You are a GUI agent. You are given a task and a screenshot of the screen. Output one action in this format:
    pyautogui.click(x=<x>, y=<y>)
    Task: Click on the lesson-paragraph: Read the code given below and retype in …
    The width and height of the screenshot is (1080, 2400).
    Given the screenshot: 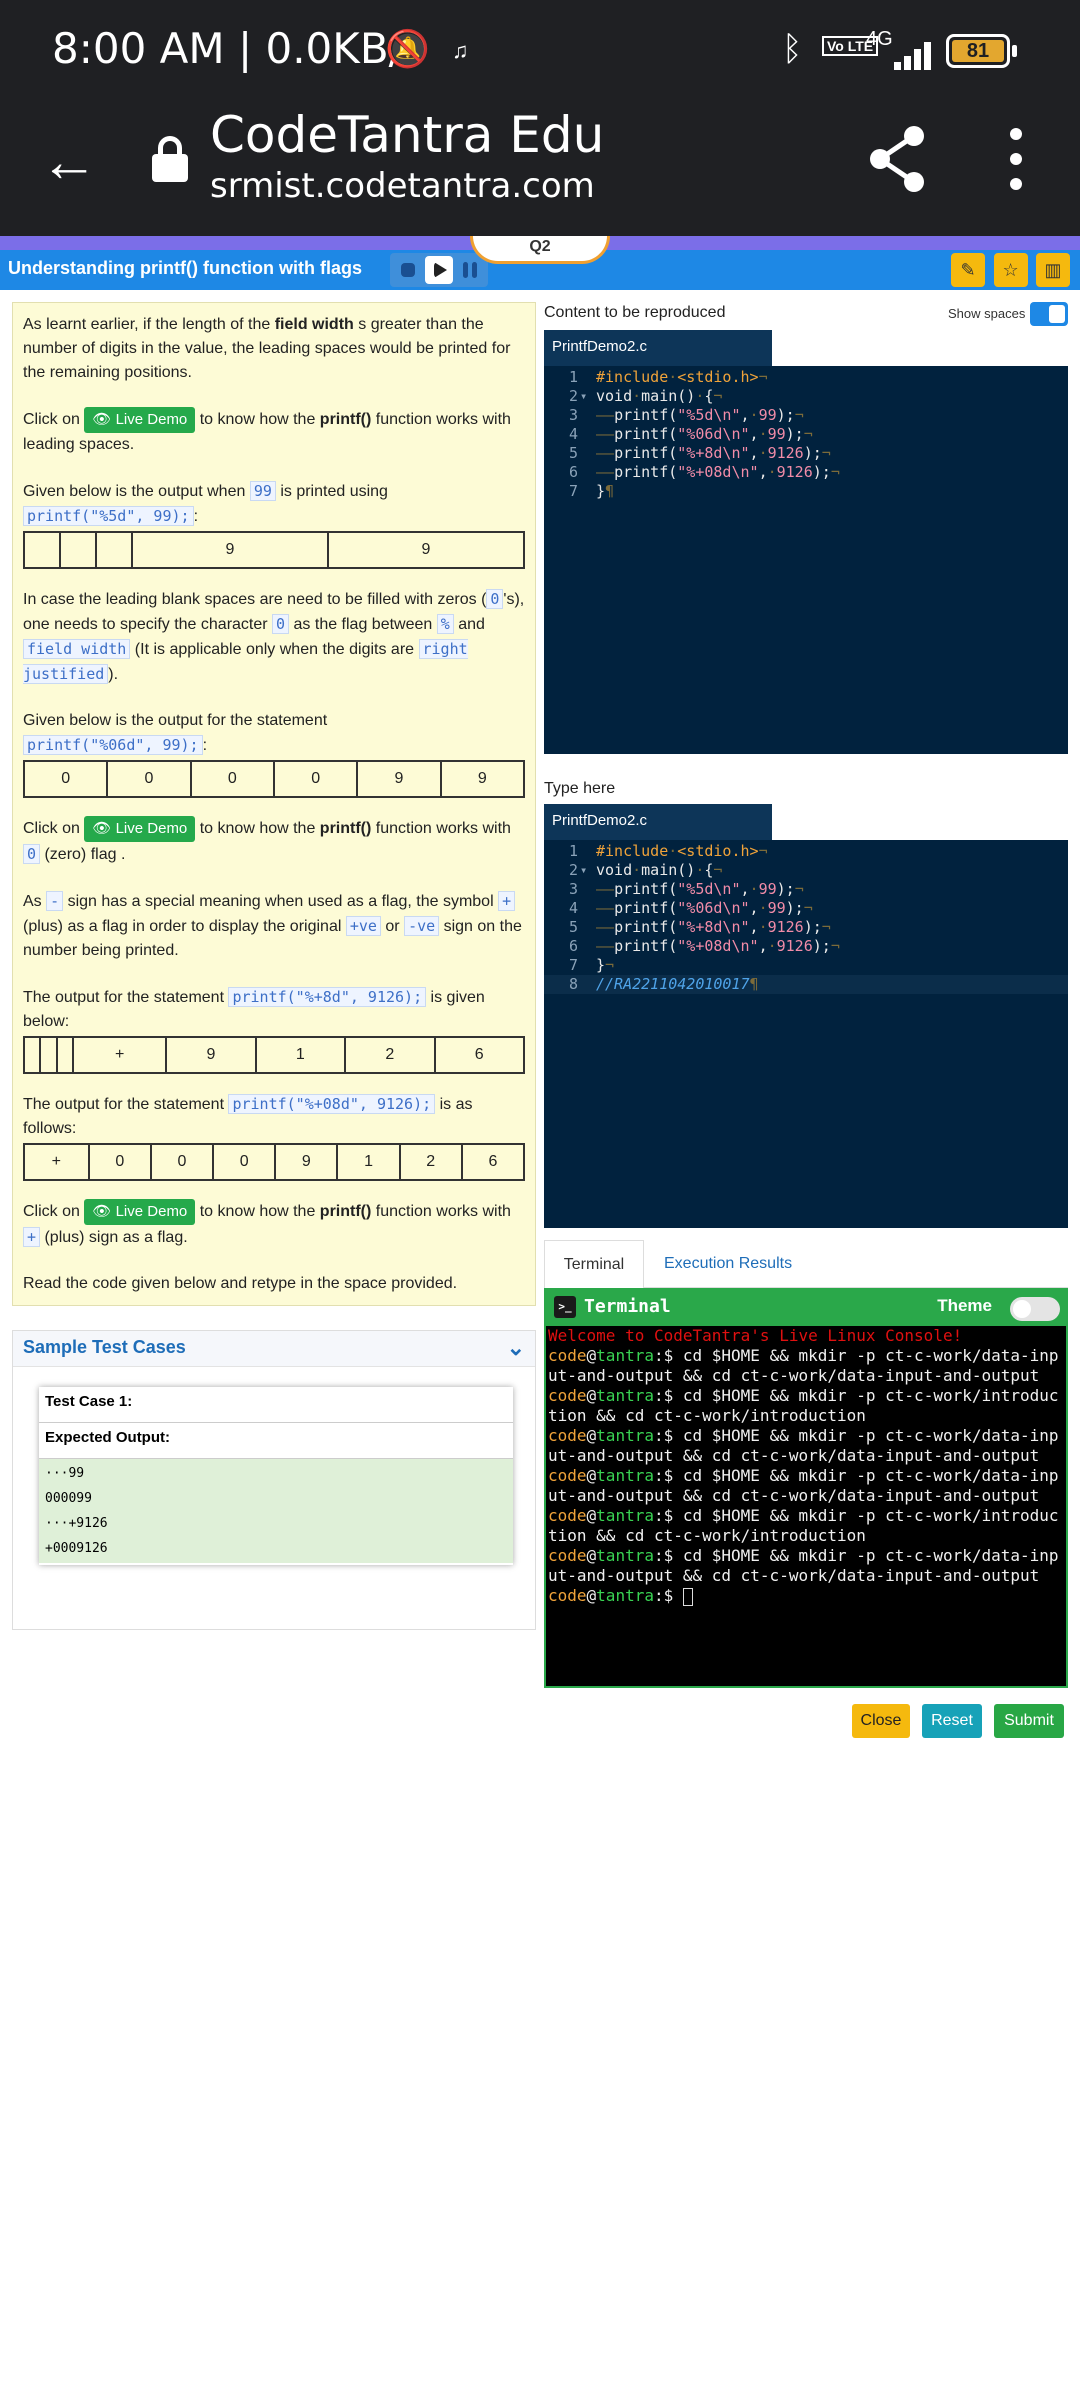 What is the action you would take?
    pyautogui.click(x=274, y=1284)
    